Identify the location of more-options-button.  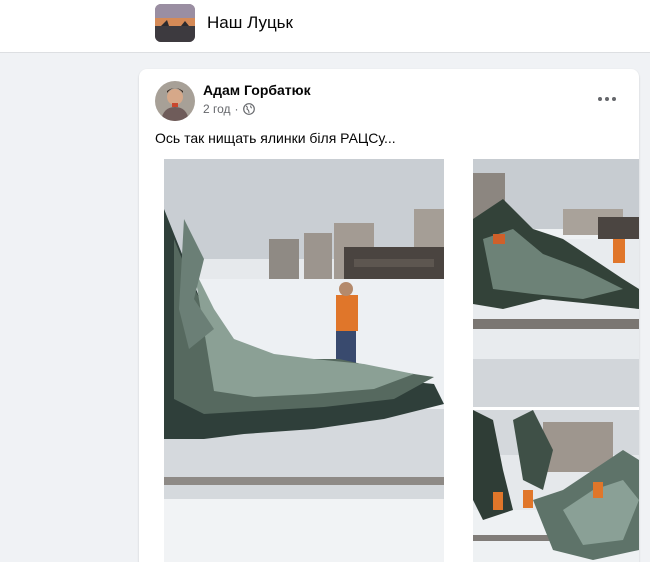
(607, 97).